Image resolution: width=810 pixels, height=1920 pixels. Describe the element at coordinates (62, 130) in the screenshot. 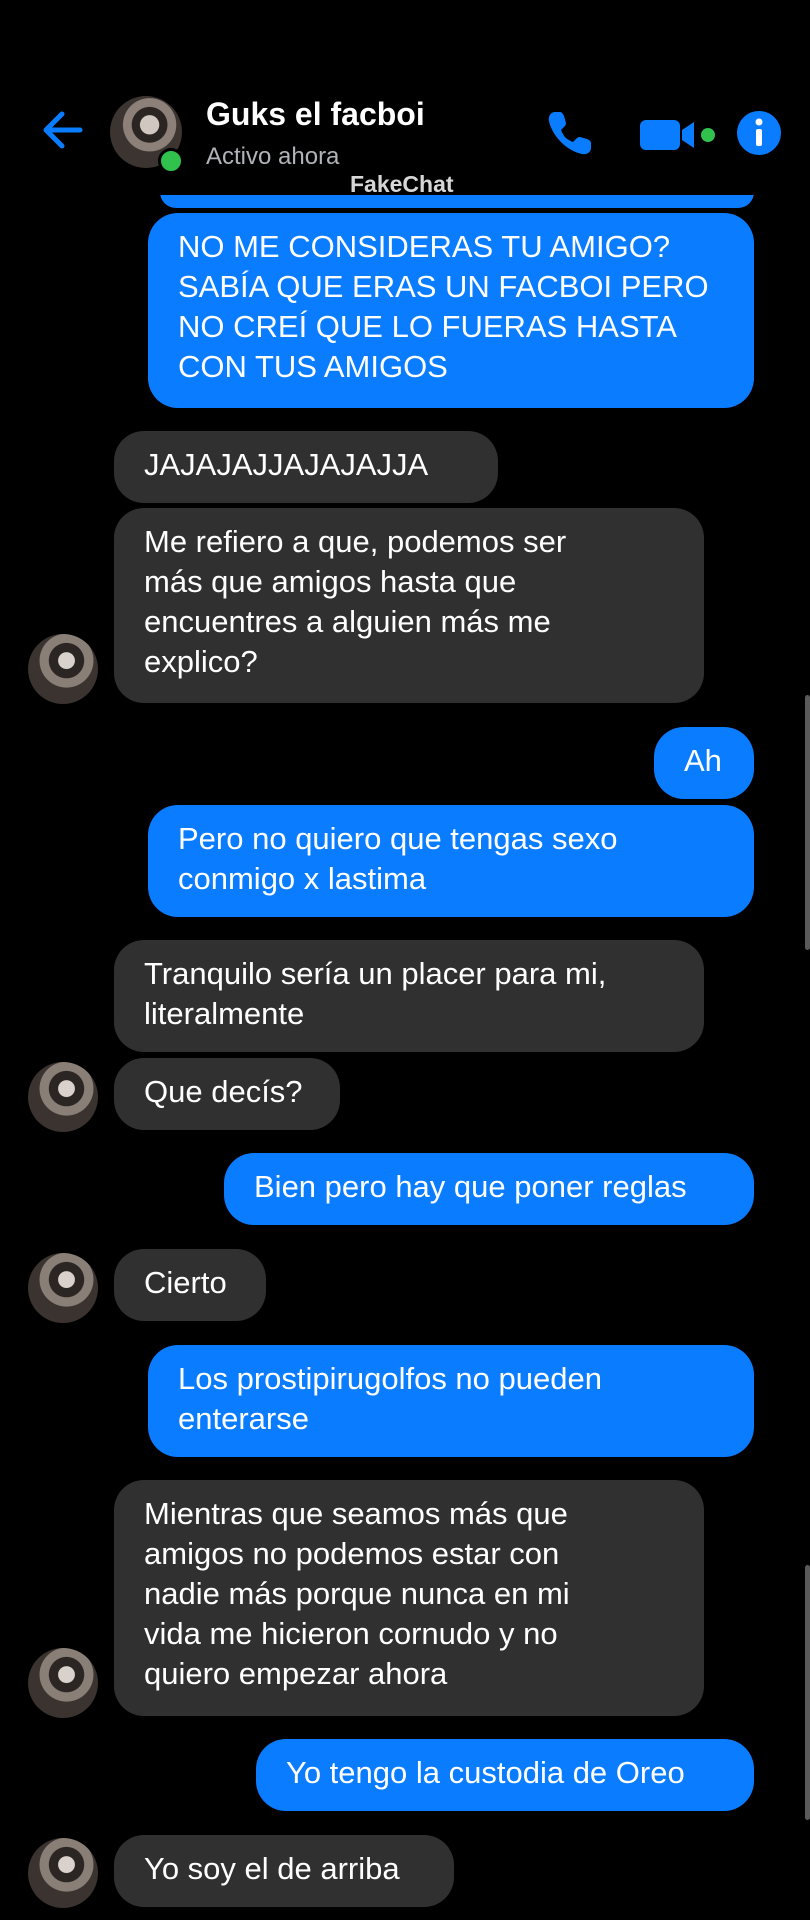

I see `back-arrow-icon` at that location.